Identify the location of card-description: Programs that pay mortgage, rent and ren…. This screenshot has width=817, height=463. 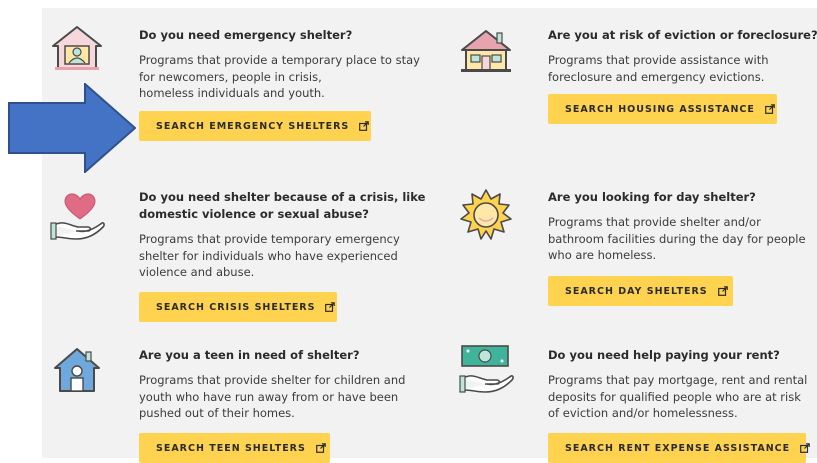
(678, 396).